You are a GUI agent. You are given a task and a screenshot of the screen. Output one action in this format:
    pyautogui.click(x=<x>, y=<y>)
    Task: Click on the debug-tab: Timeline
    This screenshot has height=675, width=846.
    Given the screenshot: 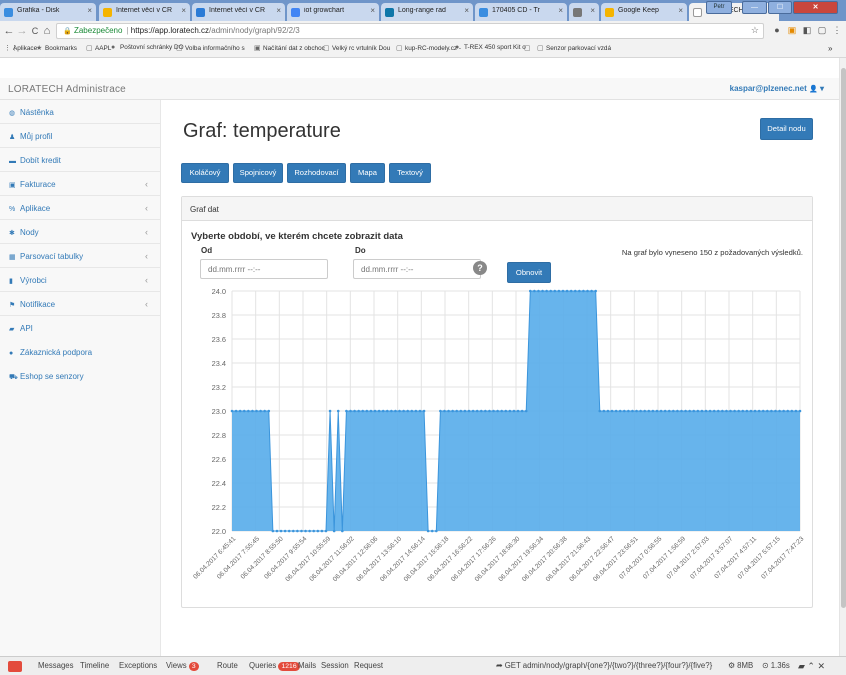 What is the action you would take?
    pyautogui.click(x=94, y=665)
    